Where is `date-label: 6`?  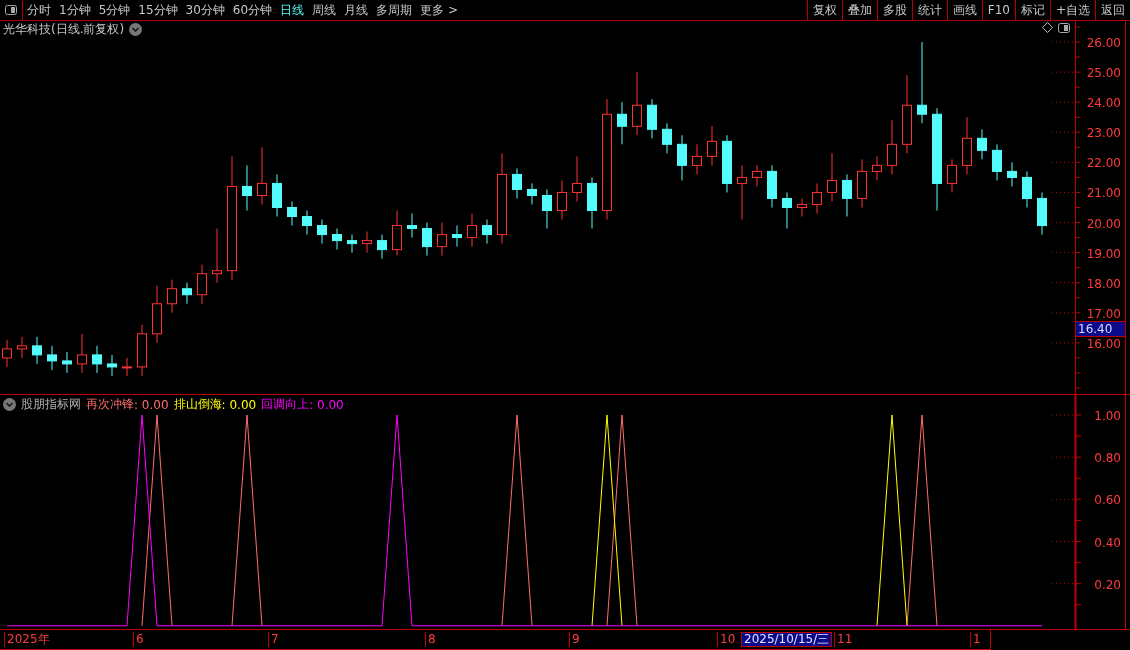 date-label: 6 is located at coordinates (138, 640).